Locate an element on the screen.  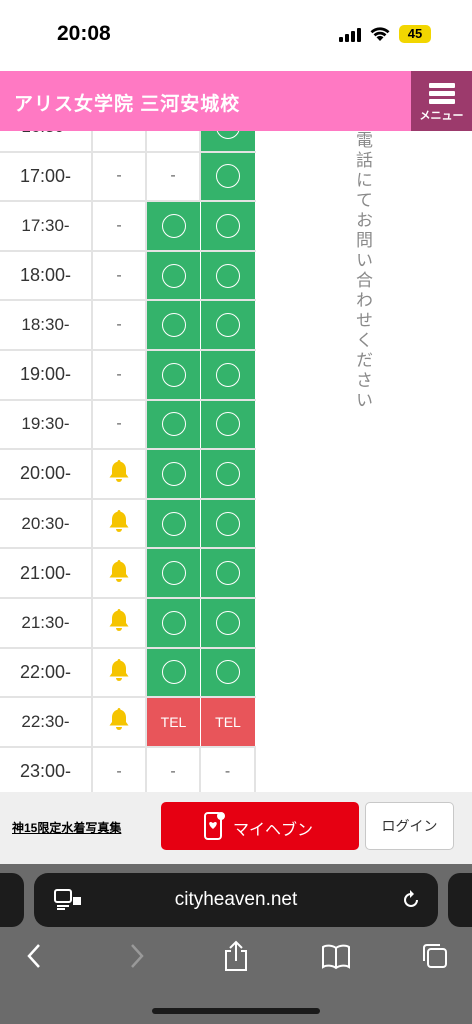
tabs-icon is located at coordinates (435, 956).